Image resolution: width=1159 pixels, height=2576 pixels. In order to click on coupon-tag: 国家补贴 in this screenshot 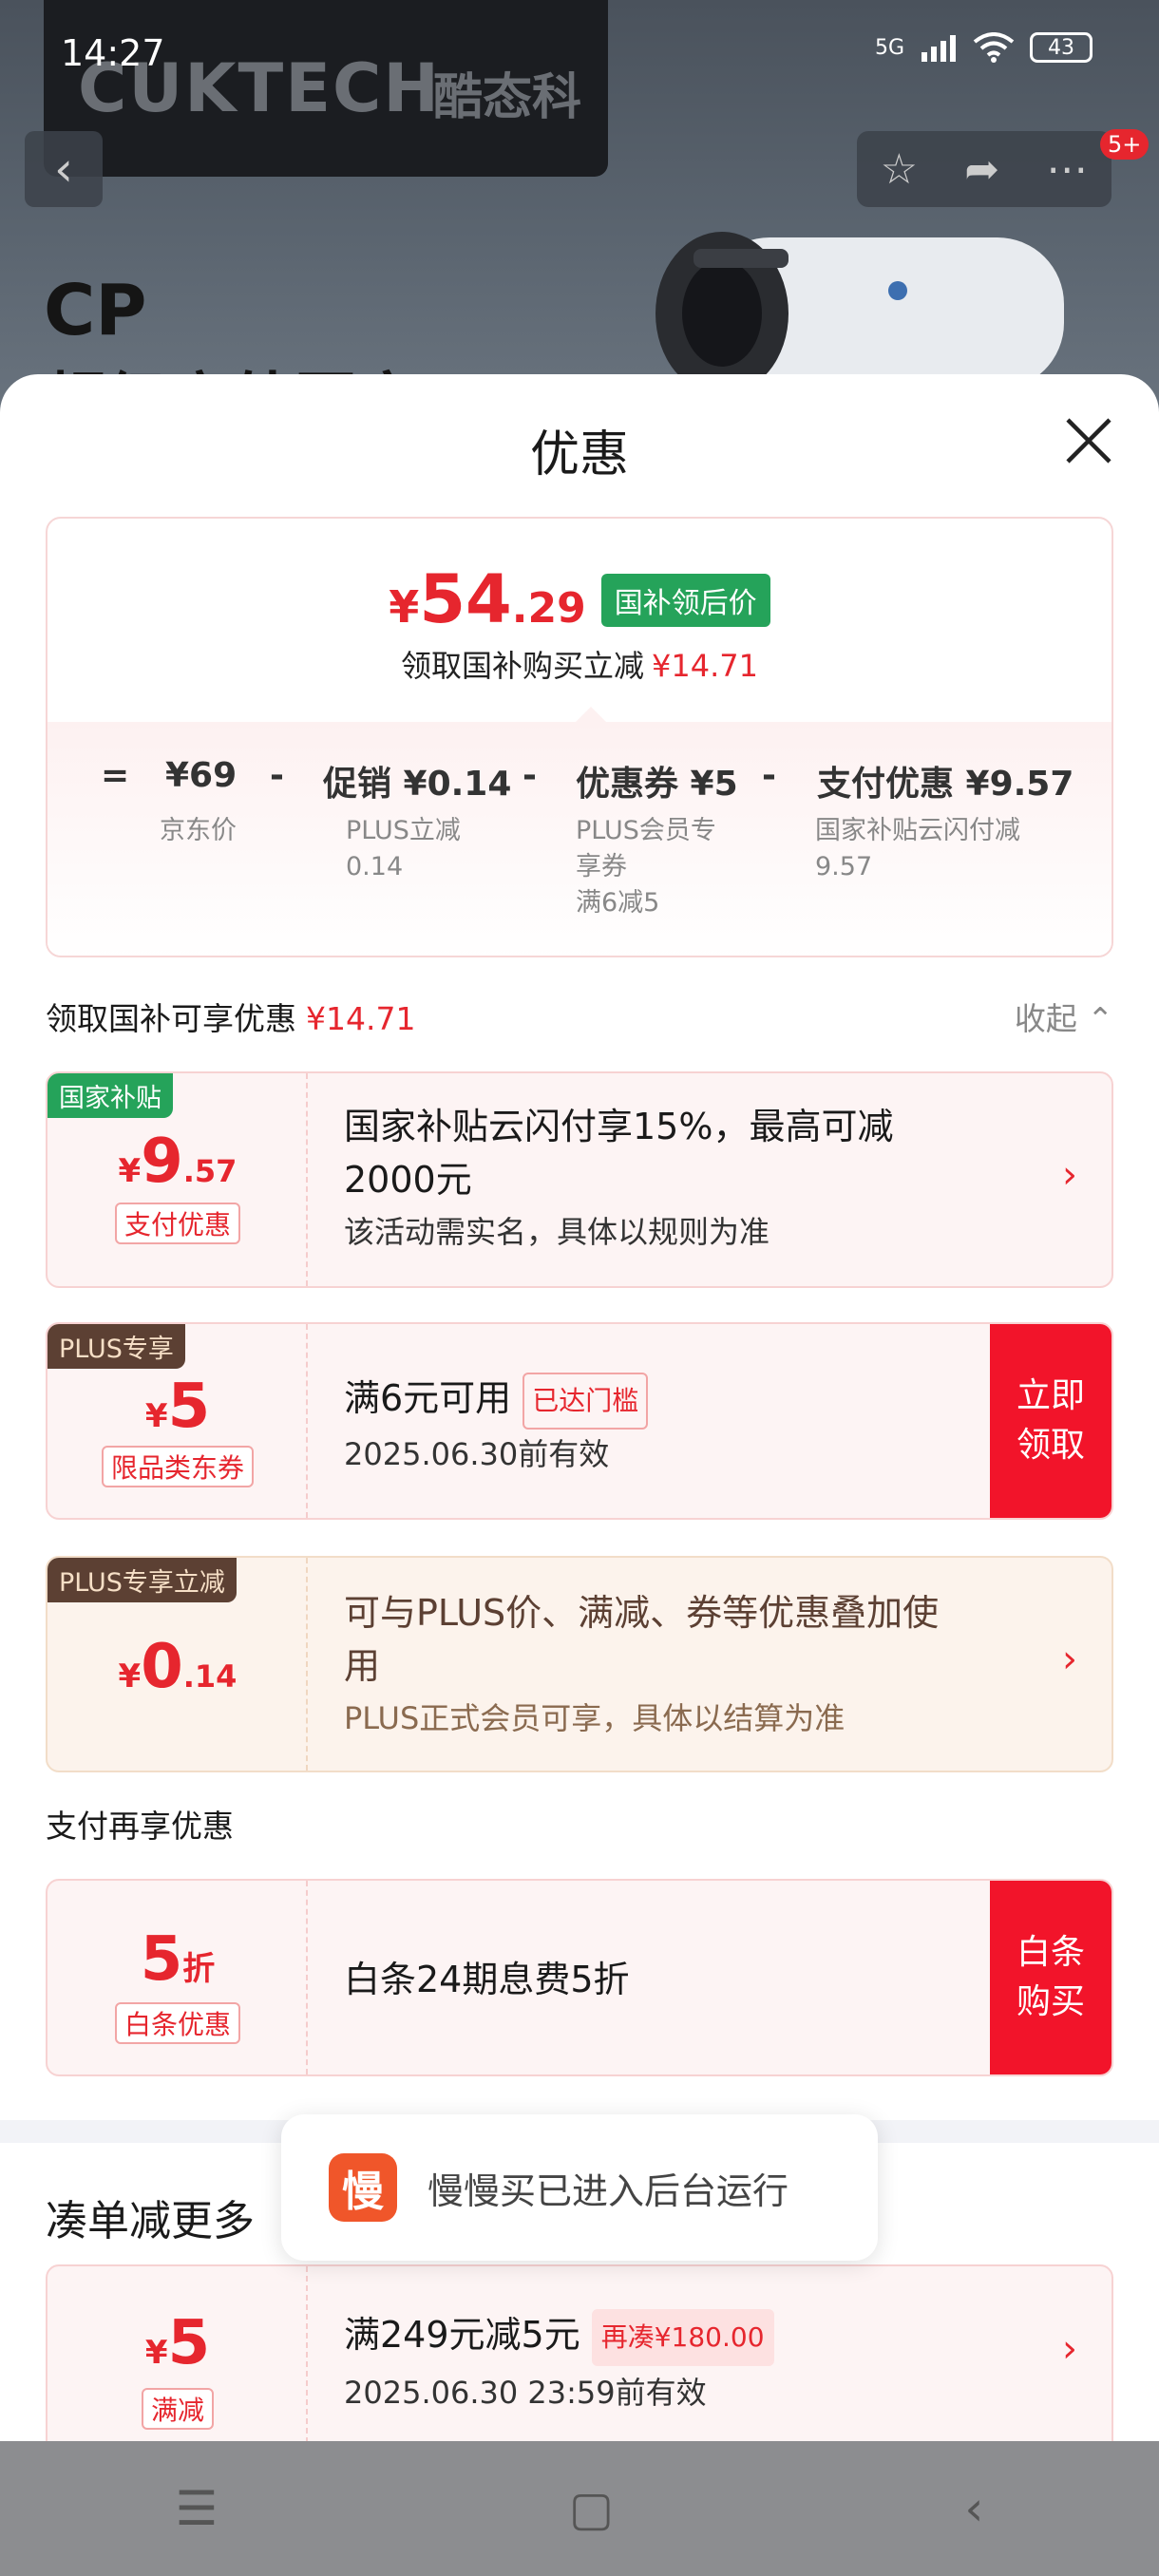, I will do `click(110, 1095)`.